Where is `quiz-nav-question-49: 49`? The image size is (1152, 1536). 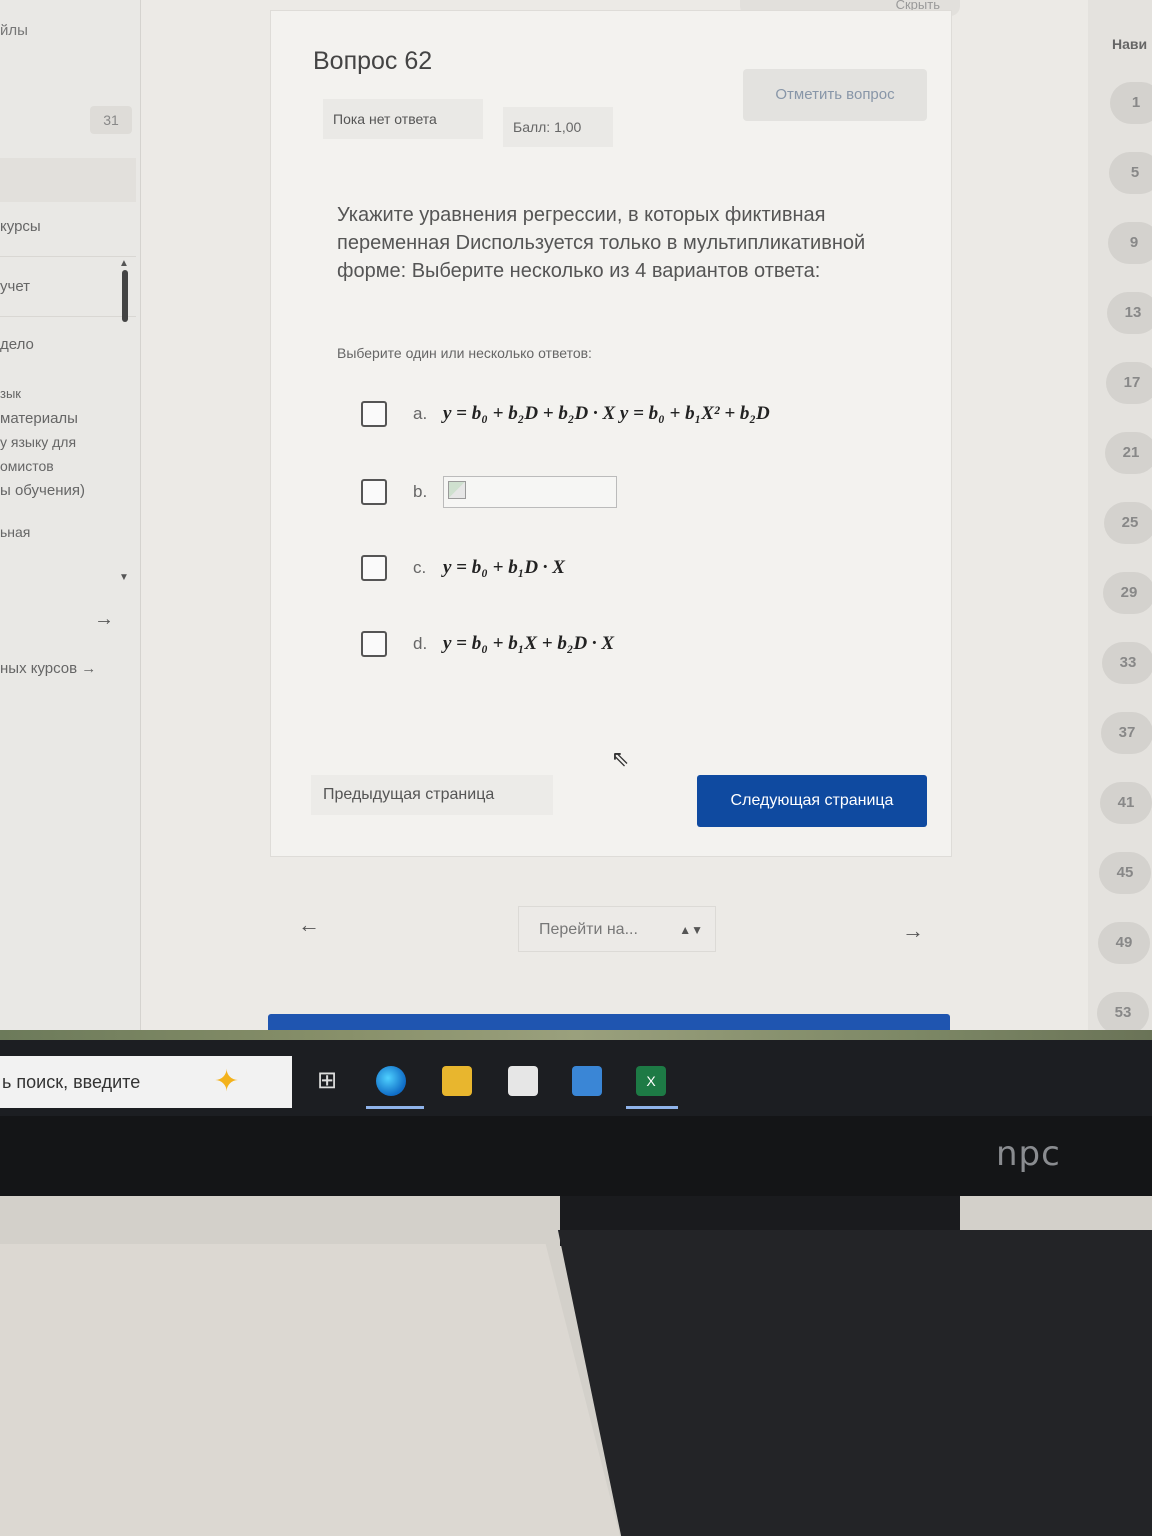 quiz-nav-question-49: 49 is located at coordinates (1124, 943).